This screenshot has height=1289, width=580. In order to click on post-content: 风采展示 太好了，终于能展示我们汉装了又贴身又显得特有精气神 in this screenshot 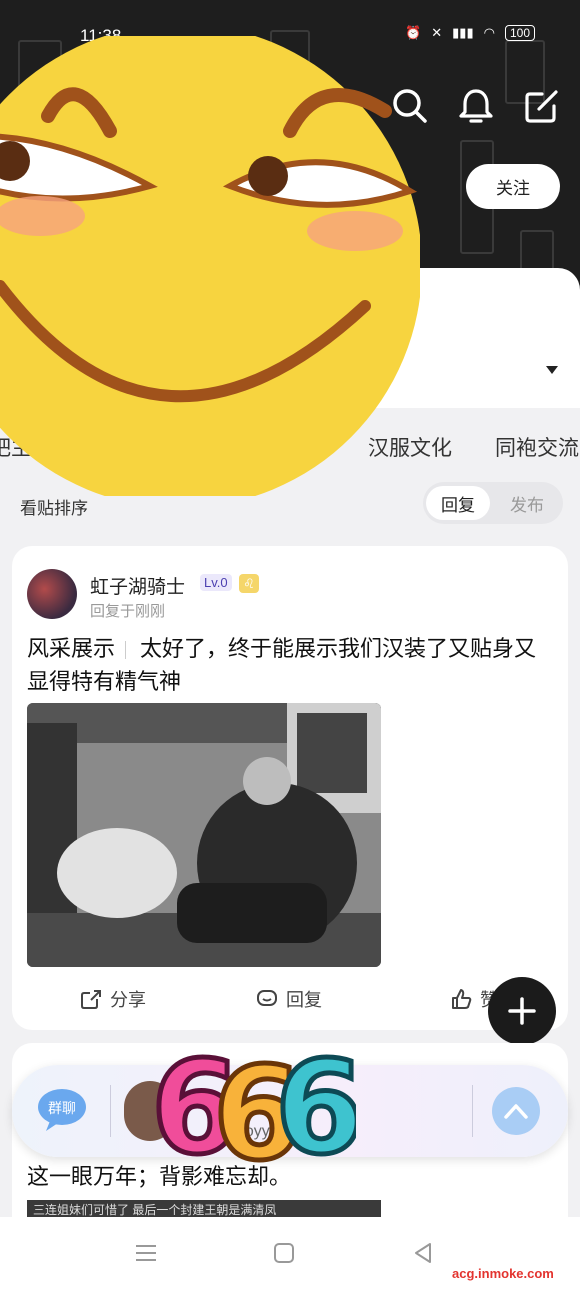, I will do `click(287, 665)`.